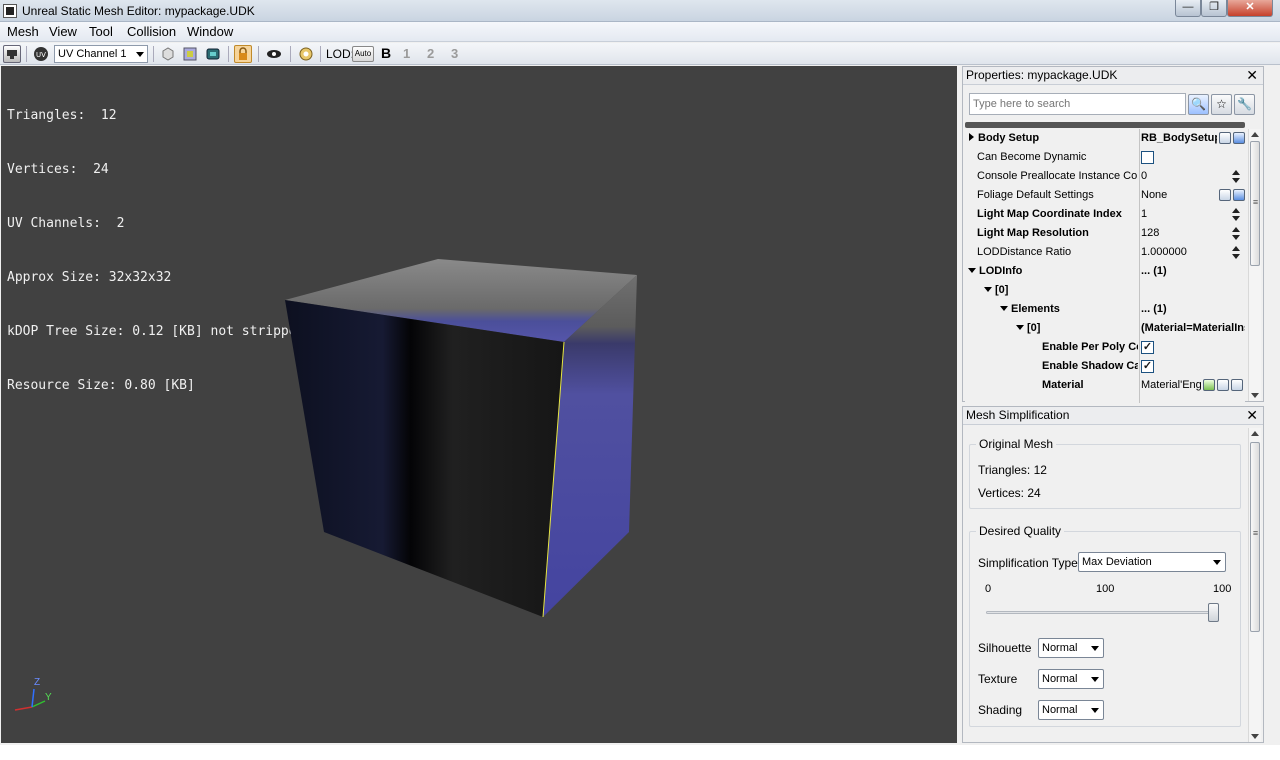 This screenshot has height=760, width=1280. I want to click on simplification-type-select: Max Deviation, so click(1152, 562).